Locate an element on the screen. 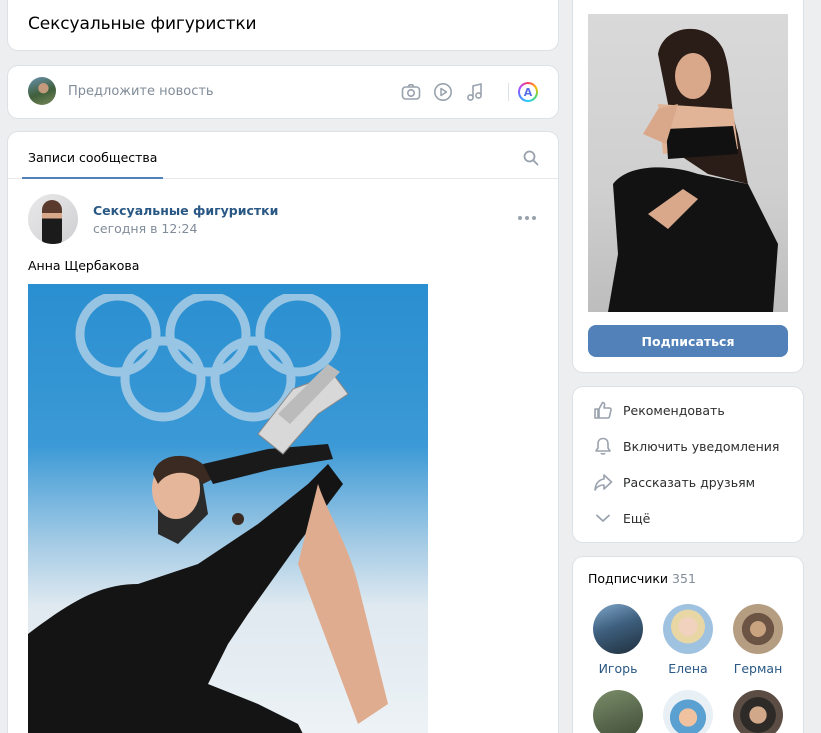  community-title: Сексуальные фигуристки is located at coordinates (142, 24).